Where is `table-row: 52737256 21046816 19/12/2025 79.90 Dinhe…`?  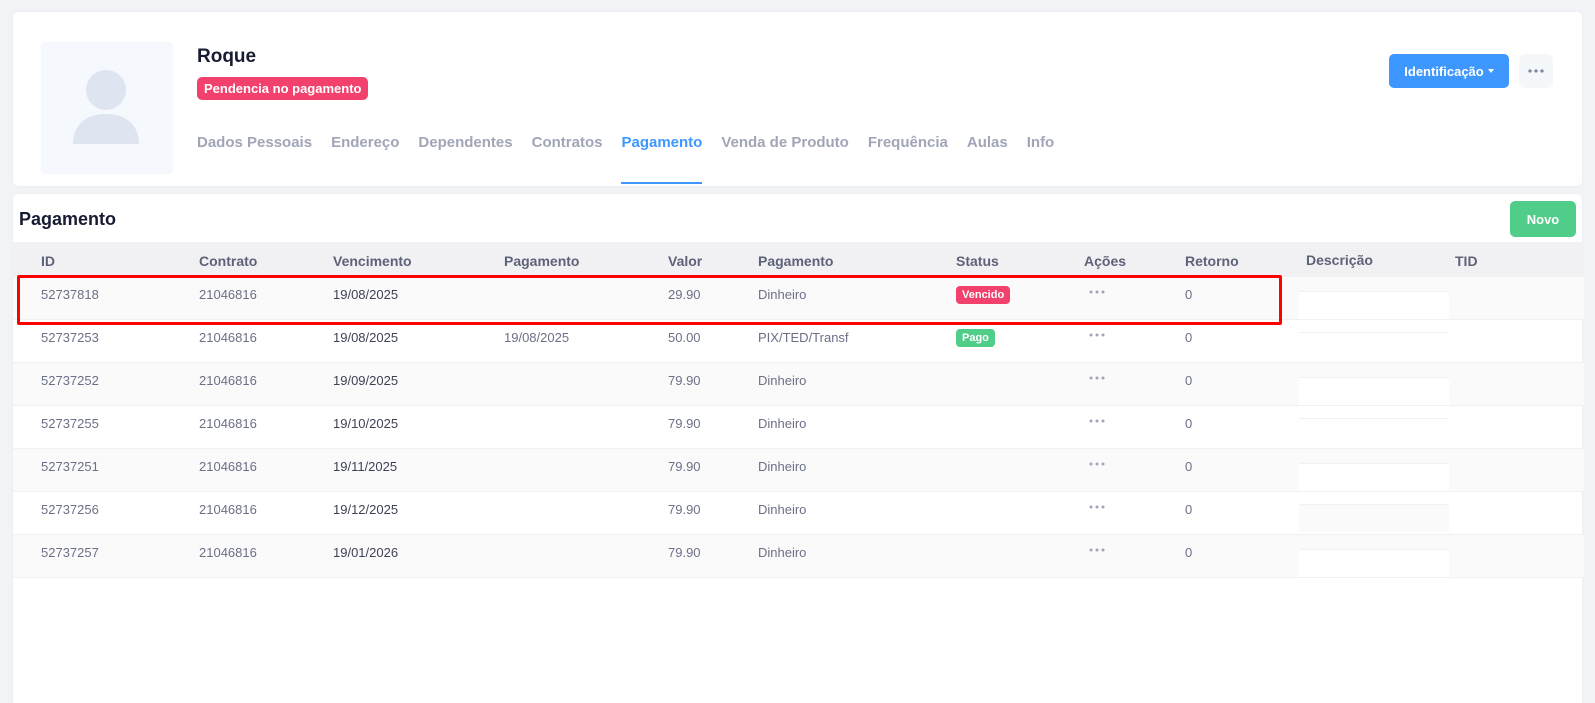
table-row: 52737256 21046816 19/12/2025 79.90 Dinhe… is located at coordinates (798, 513).